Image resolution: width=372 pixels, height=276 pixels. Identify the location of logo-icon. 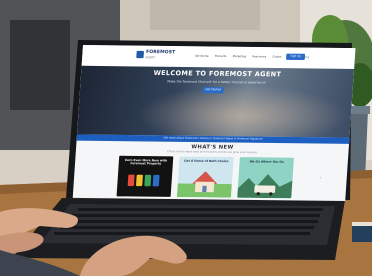
(140, 55).